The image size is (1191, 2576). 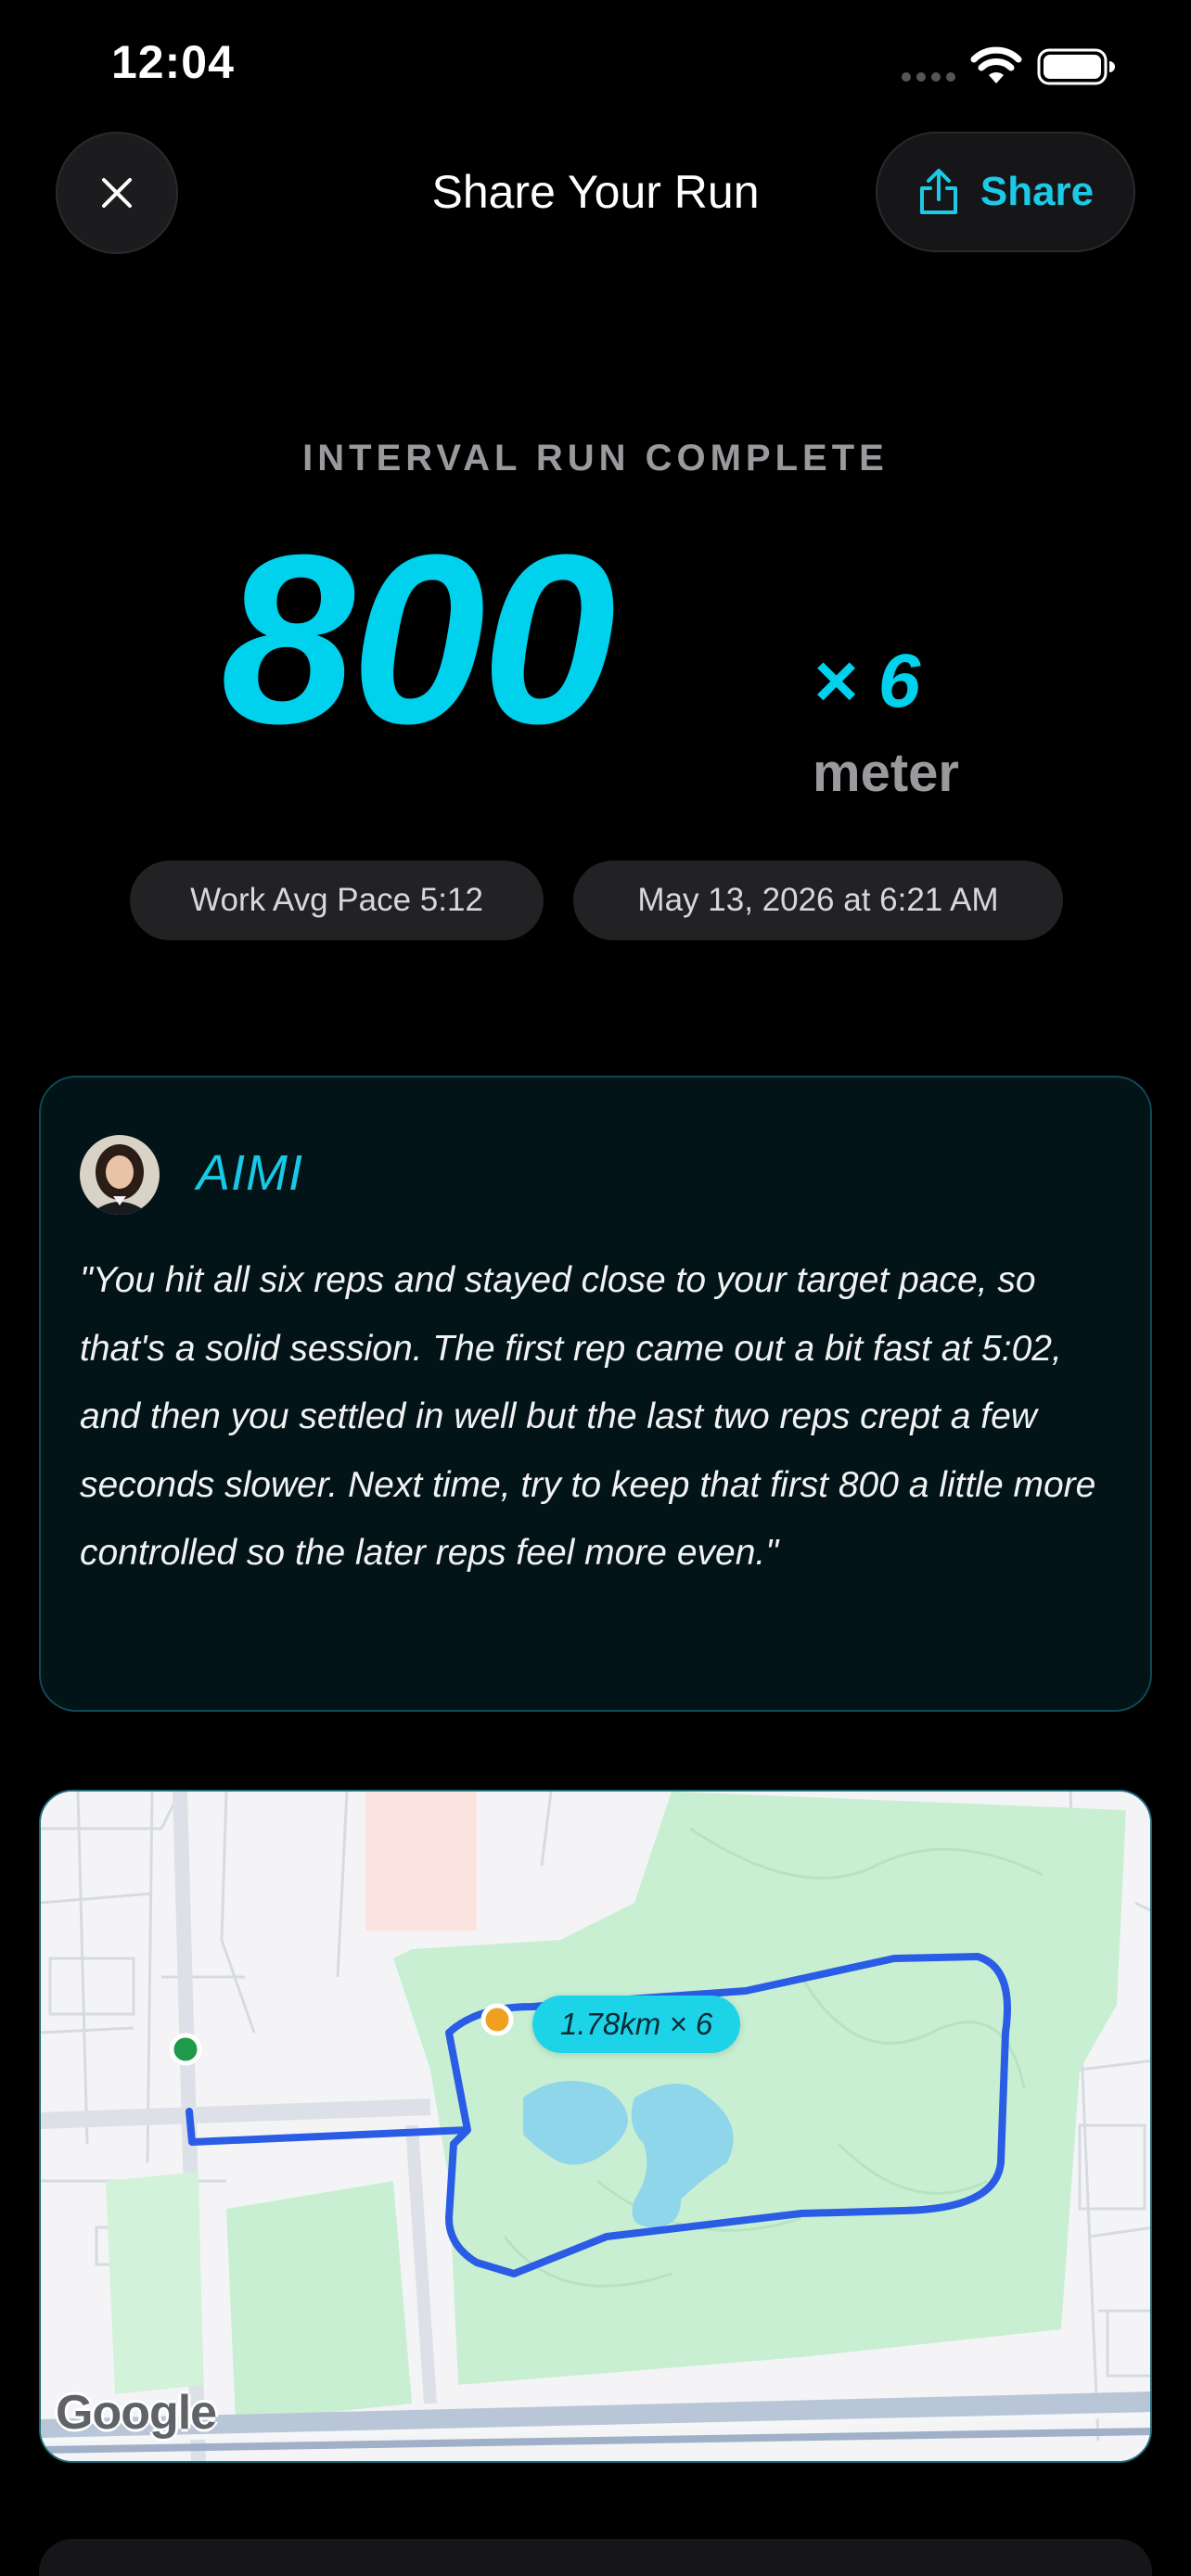 What do you see at coordinates (929, 77) in the screenshot?
I see `cellular-signal-icon` at bounding box center [929, 77].